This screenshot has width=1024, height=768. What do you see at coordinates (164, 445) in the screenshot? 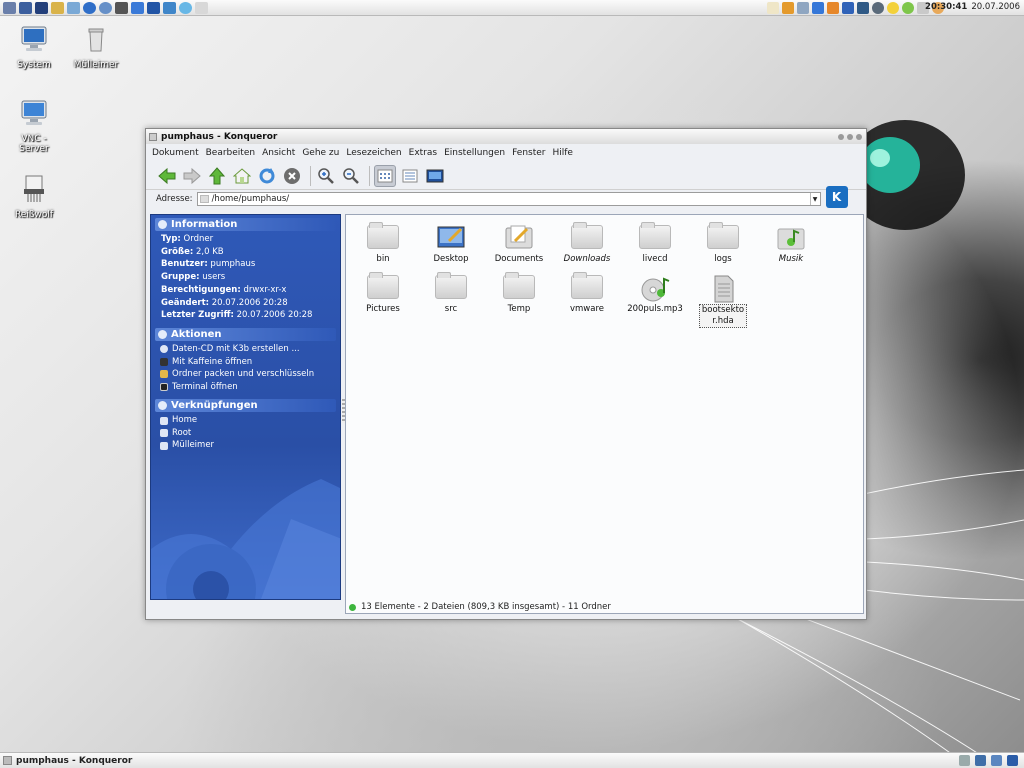
I see `trash-icon` at bounding box center [164, 445].